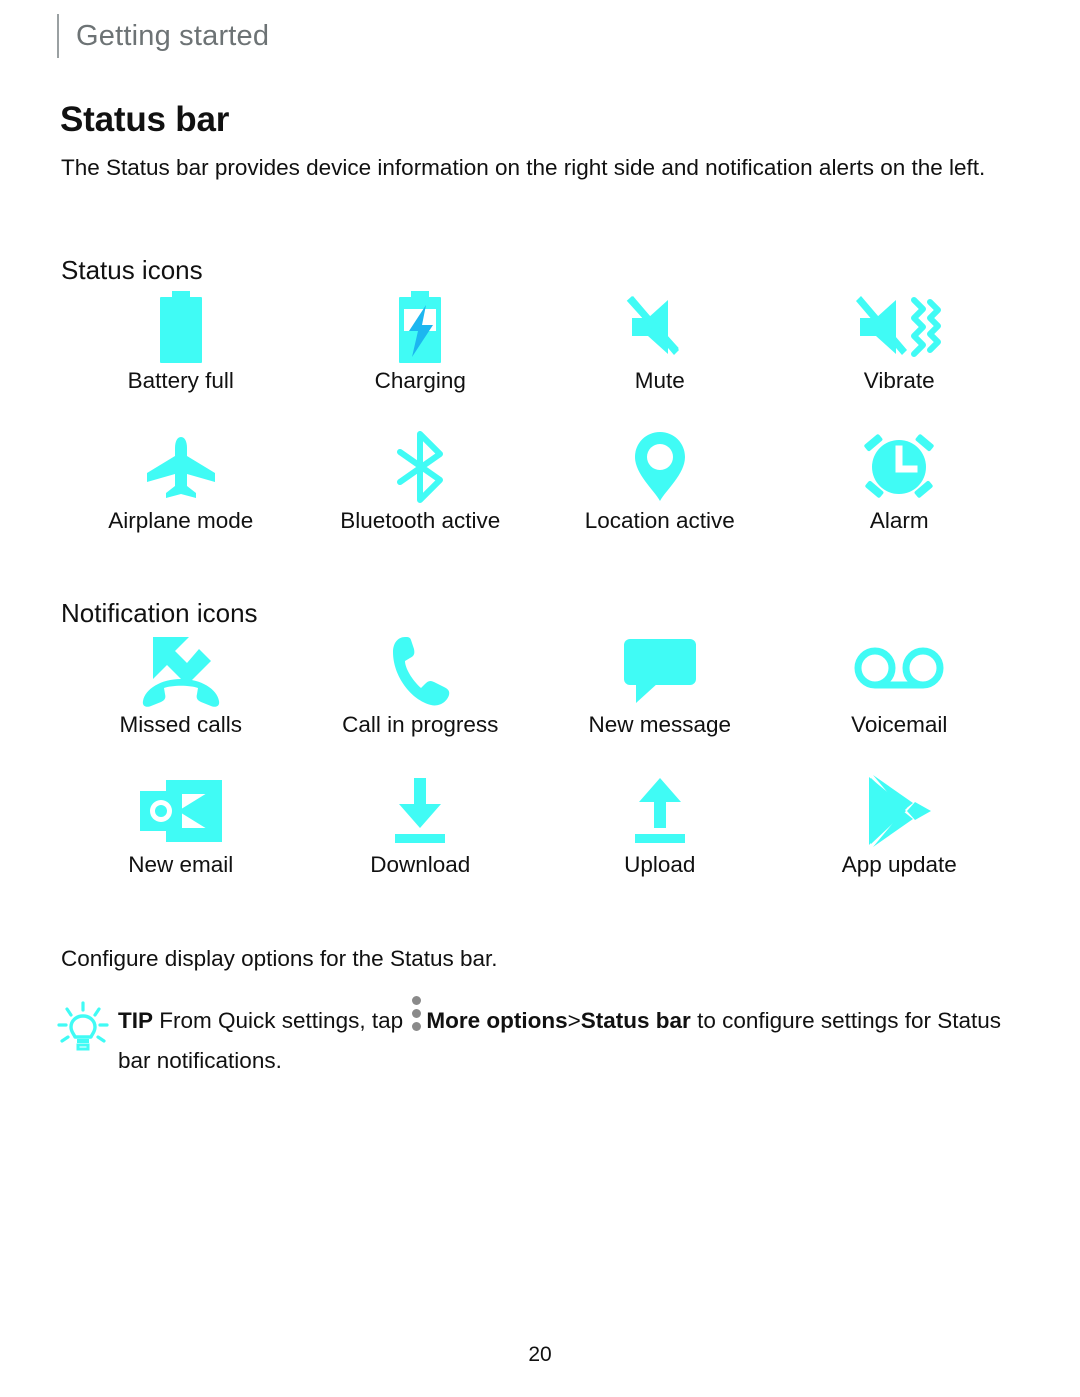 The height and width of the screenshot is (1397, 1080). Describe the element at coordinates (420, 467) in the screenshot. I see `bluetooth-icon` at that location.